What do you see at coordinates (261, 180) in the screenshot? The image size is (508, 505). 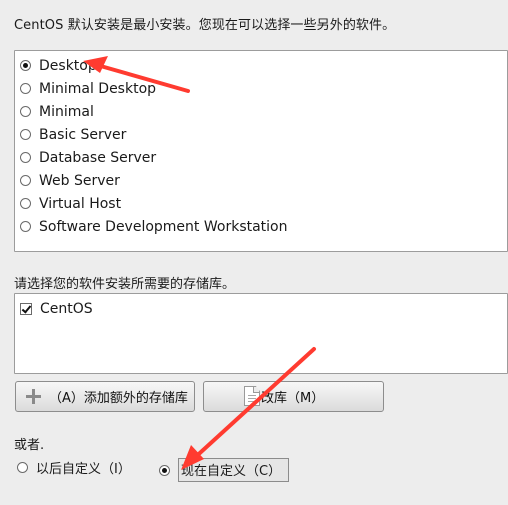 I see `install-option-web-server: Web Server` at bounding box center [261, 180].